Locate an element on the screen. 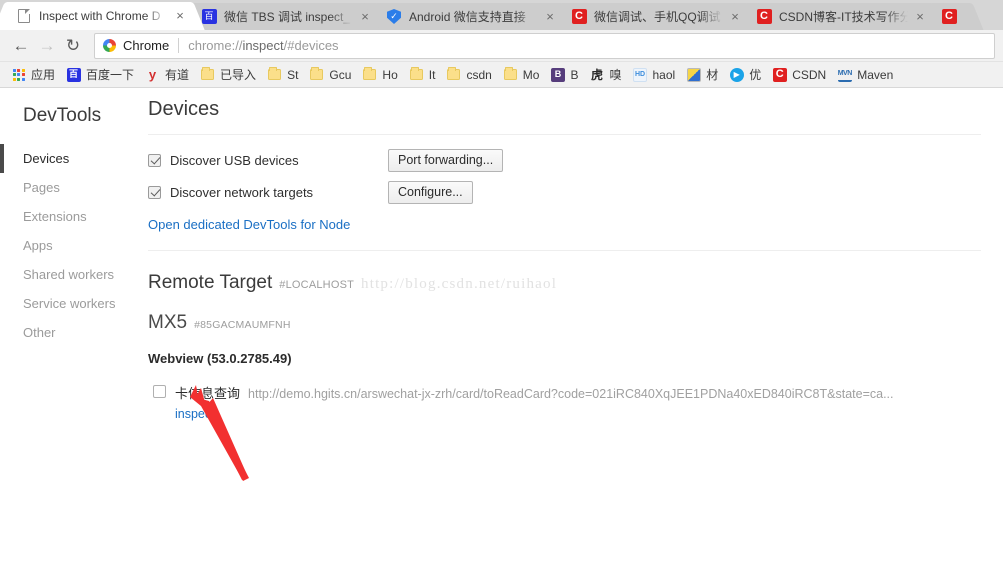 The image size is (1003, 587). bookmark-label: Maven is located at coordinates (875, 74).